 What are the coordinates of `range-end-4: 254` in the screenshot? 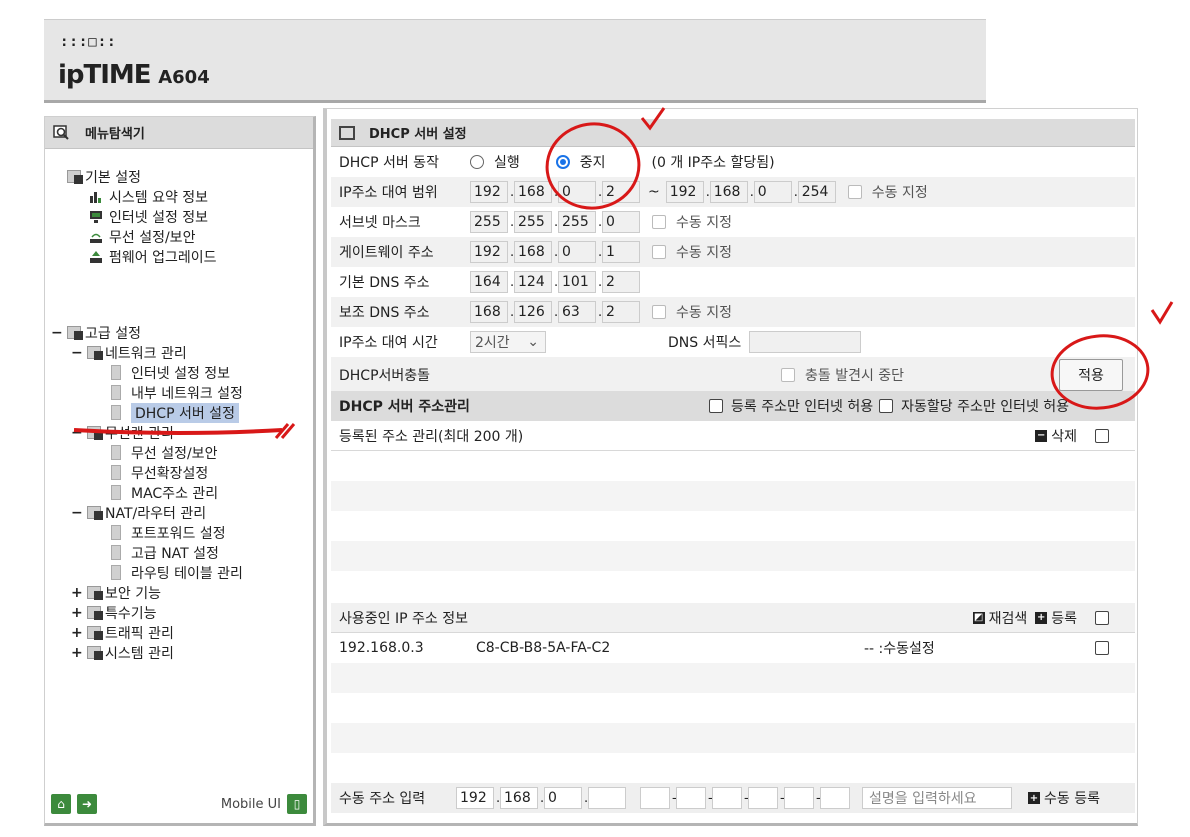 It's located at (816, 192).